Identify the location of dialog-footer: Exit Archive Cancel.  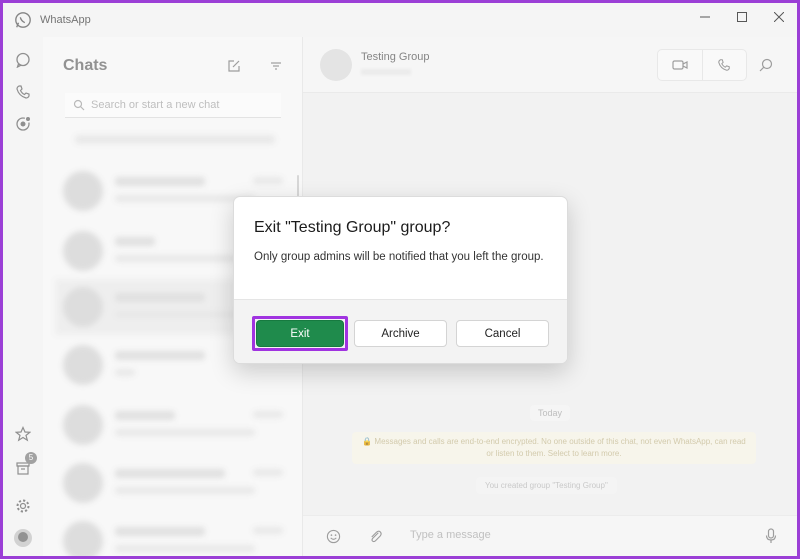
(400, 331).